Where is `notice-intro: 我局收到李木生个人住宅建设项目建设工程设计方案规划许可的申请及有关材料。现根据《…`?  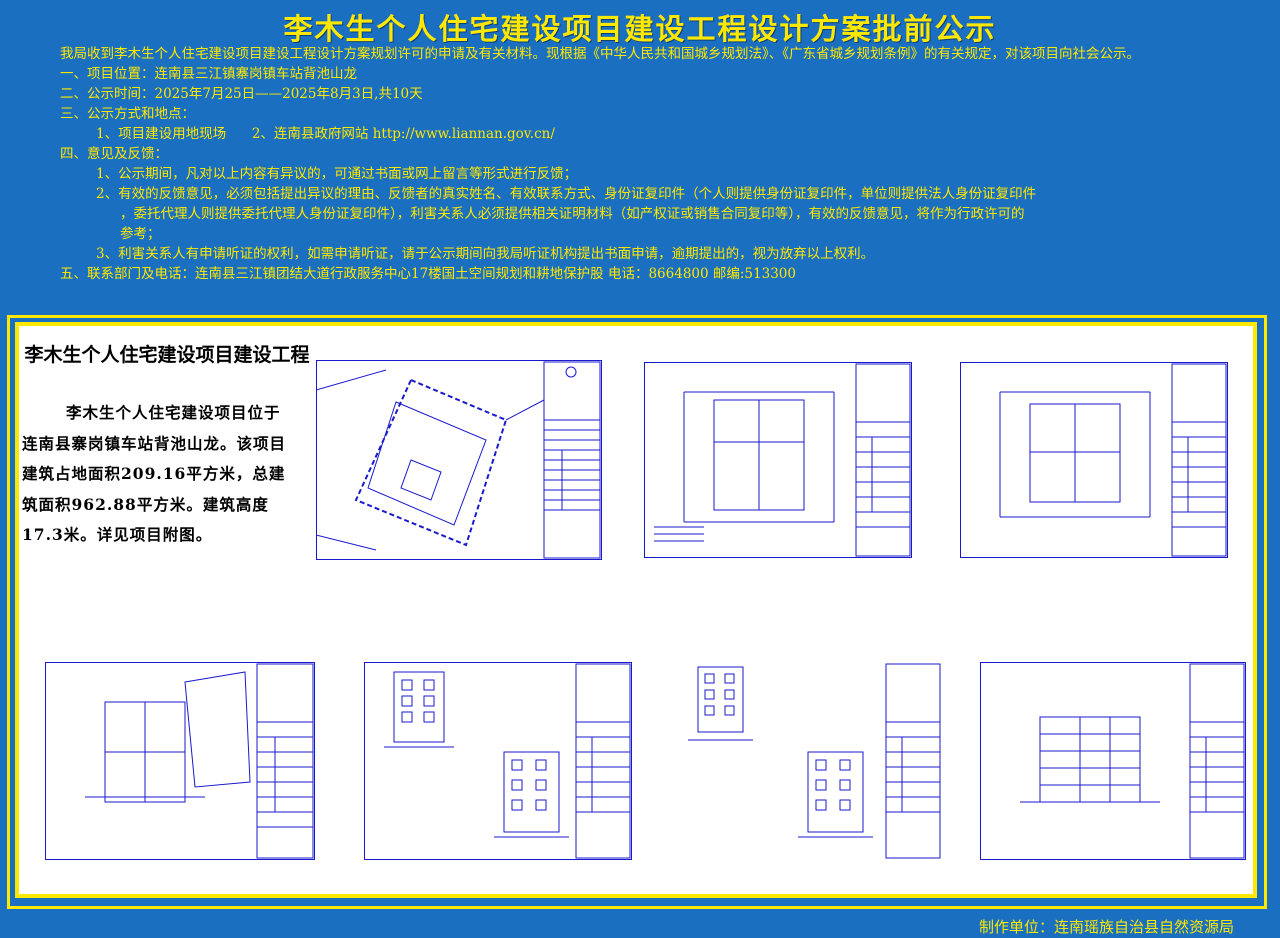 notice-intro: 我局收到李木生个人住宅建设项目建设工程设计方案规划许可的申请及有关材料。现根据《… is located at coordinates (600, 54).